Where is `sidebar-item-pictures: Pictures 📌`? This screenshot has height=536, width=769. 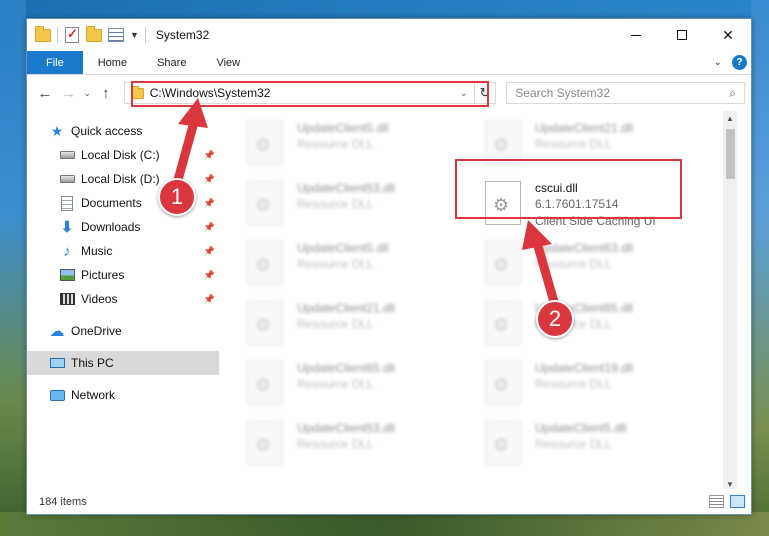
sidebar-item-pictures: Pictures 📌 is located at coordinates (123, 275).